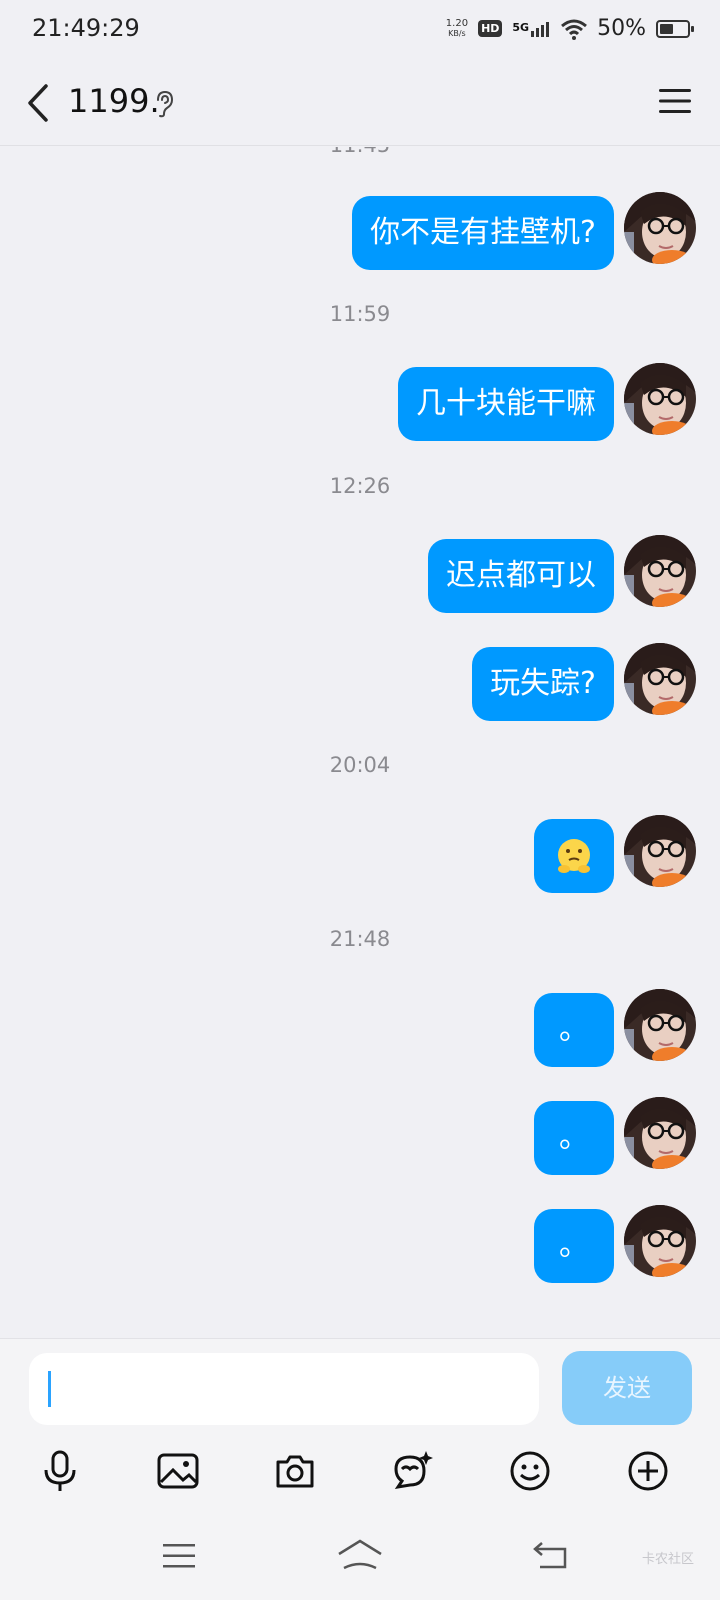 The width and height of the screenshot is (720, 1600). I want to click on timestamp: 11:45, so click(360, 152).